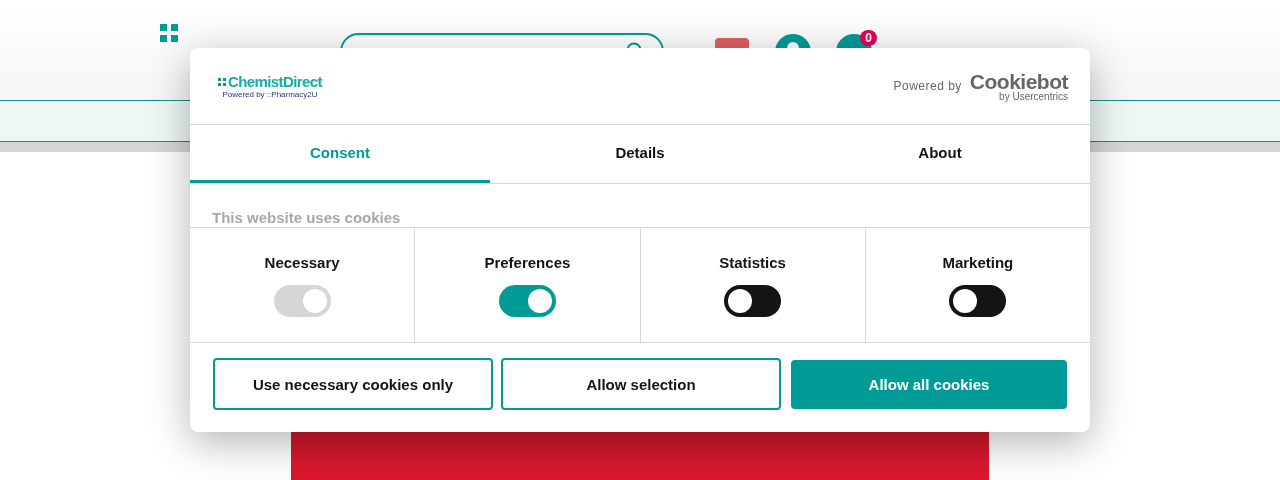 This screenshot has height=480, width=1280. What do you see at coordinates (353, 384) in the screenshot?
I see `consent-button: Use necessary cookies only` at bounding box center [353, 384].